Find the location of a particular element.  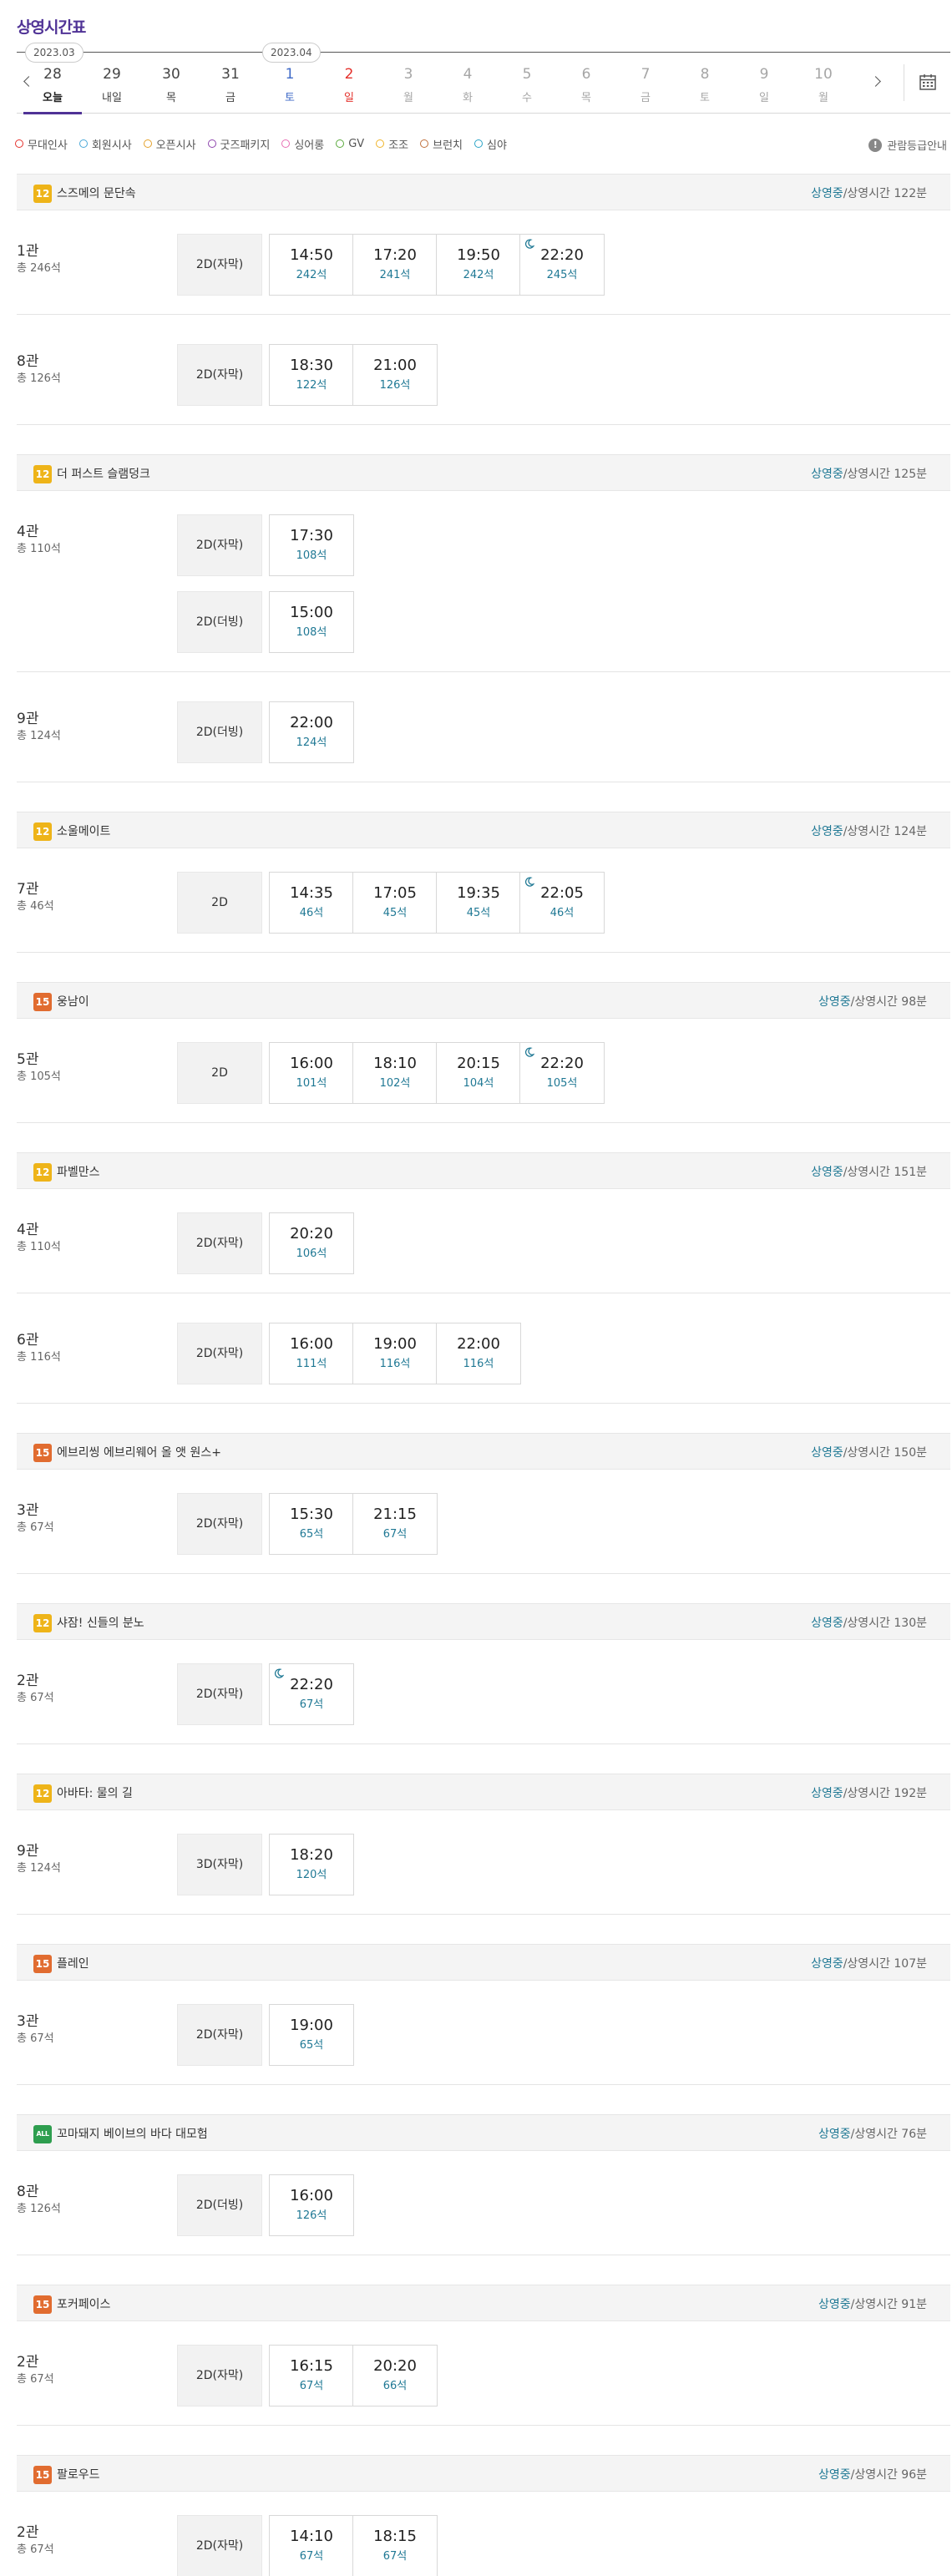

date-item: 4화 is located at coordinates (467, 83).